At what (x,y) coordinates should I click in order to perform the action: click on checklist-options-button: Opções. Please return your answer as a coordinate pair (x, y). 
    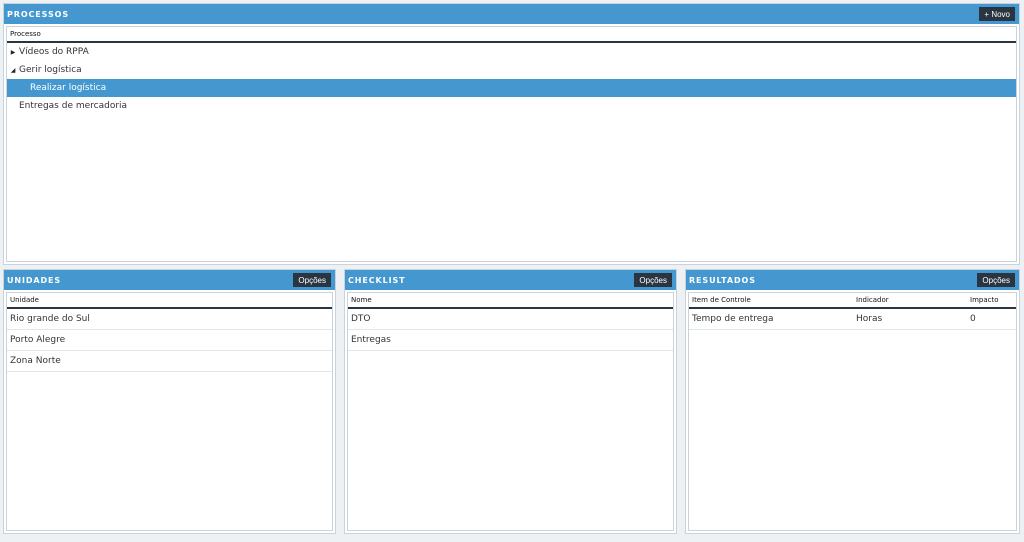
    Looking at the image, I should click on (653, 280).